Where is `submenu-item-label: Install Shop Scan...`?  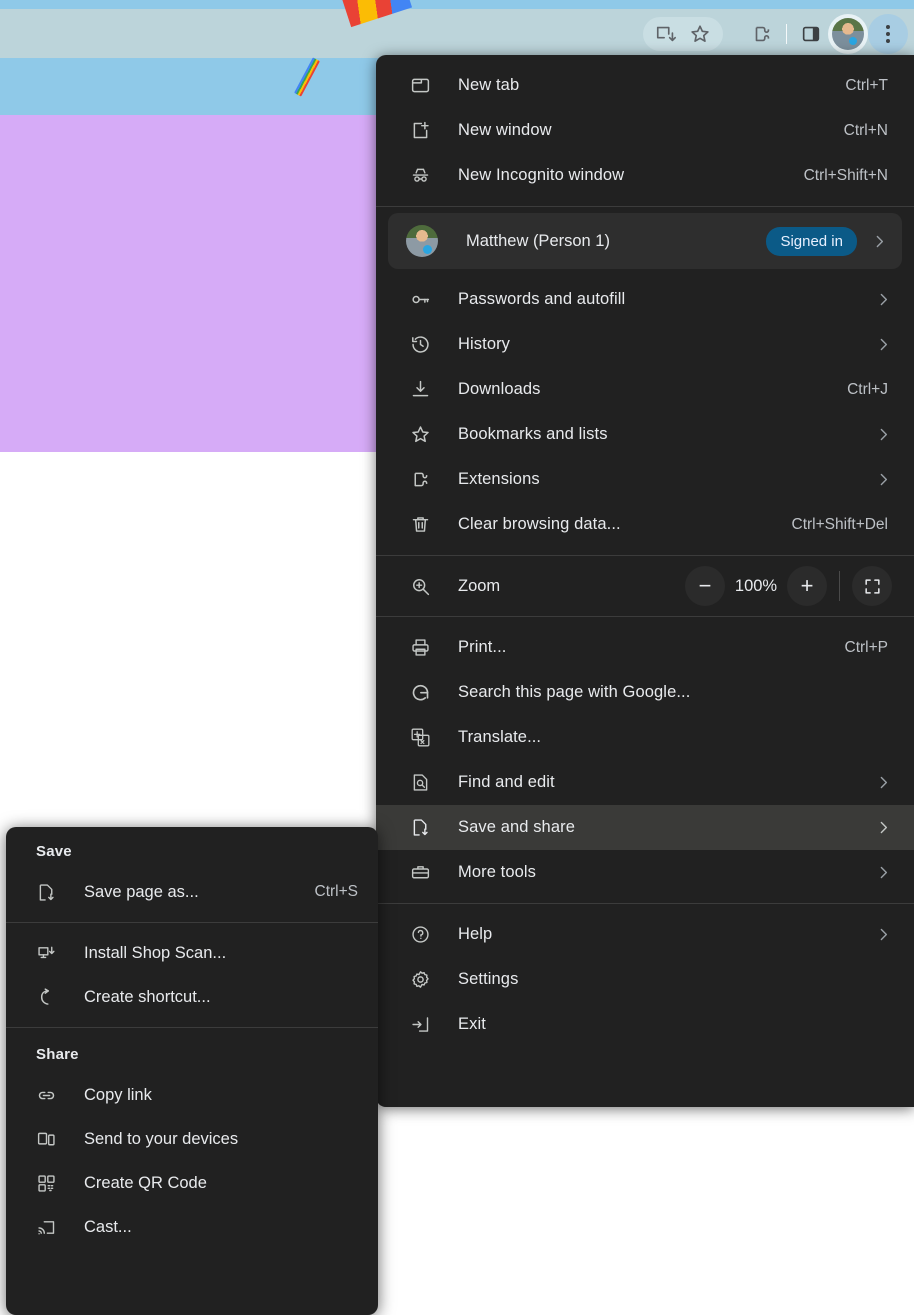
submenu-item-label: Install Shop Scan... is located at coordinates (155, 952).